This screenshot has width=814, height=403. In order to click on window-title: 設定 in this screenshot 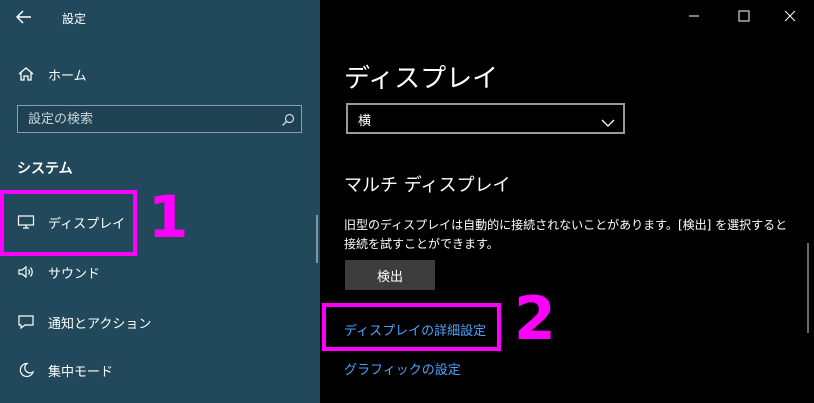, I will do `click(74, 19)`.